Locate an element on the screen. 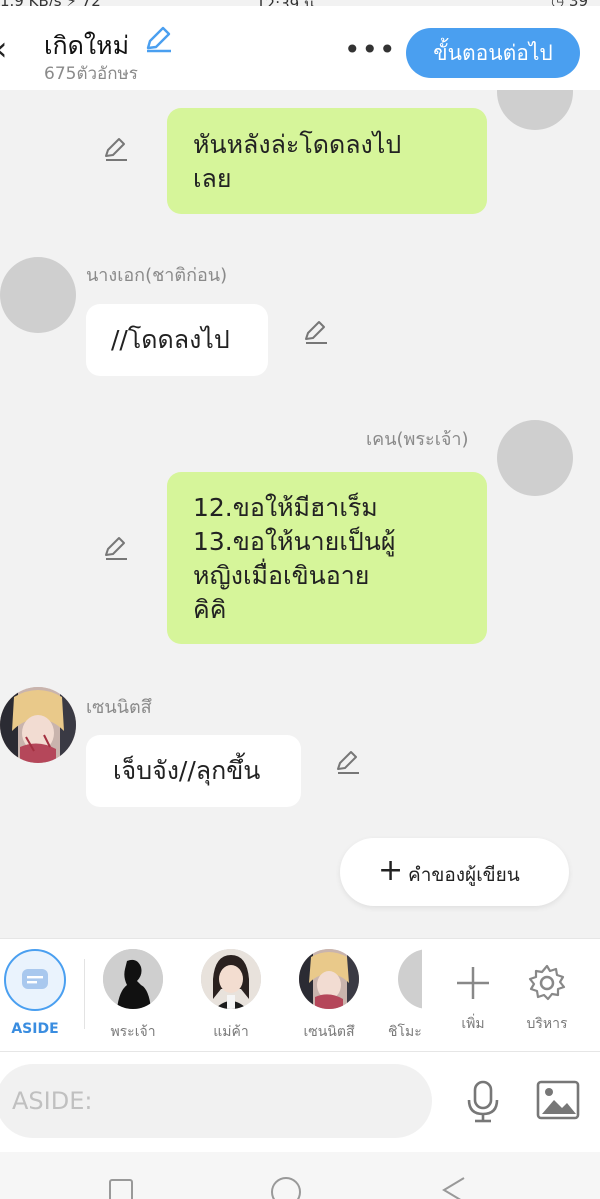  chat-bubble-icon is located at coordinates (35, 980).